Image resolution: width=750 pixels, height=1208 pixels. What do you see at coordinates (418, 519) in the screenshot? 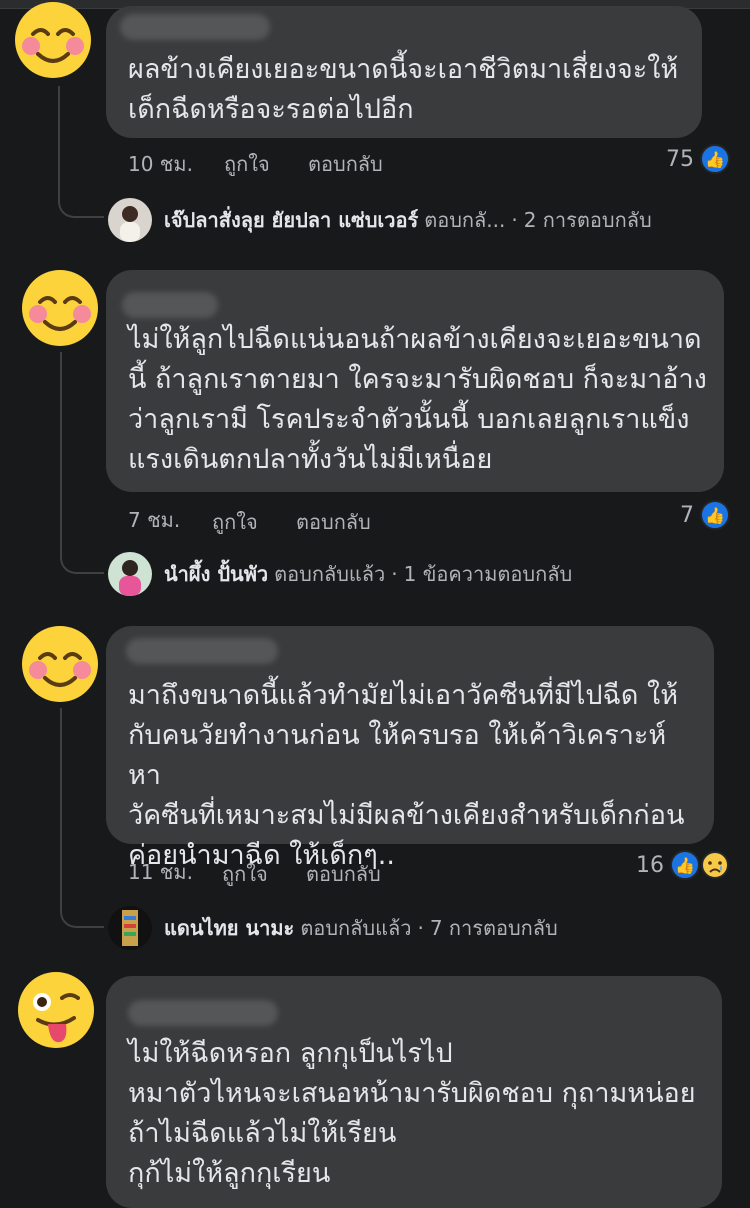
I see `comment-meta: 7 ชม. ถูกใจ ตอบกลับ` at bounding box center [418, 519].